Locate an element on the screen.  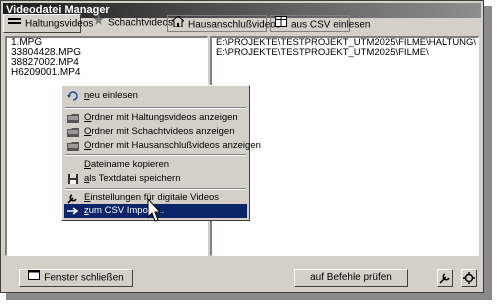
menu-label: ateiname kopieren is located at coordinates (130, 164).